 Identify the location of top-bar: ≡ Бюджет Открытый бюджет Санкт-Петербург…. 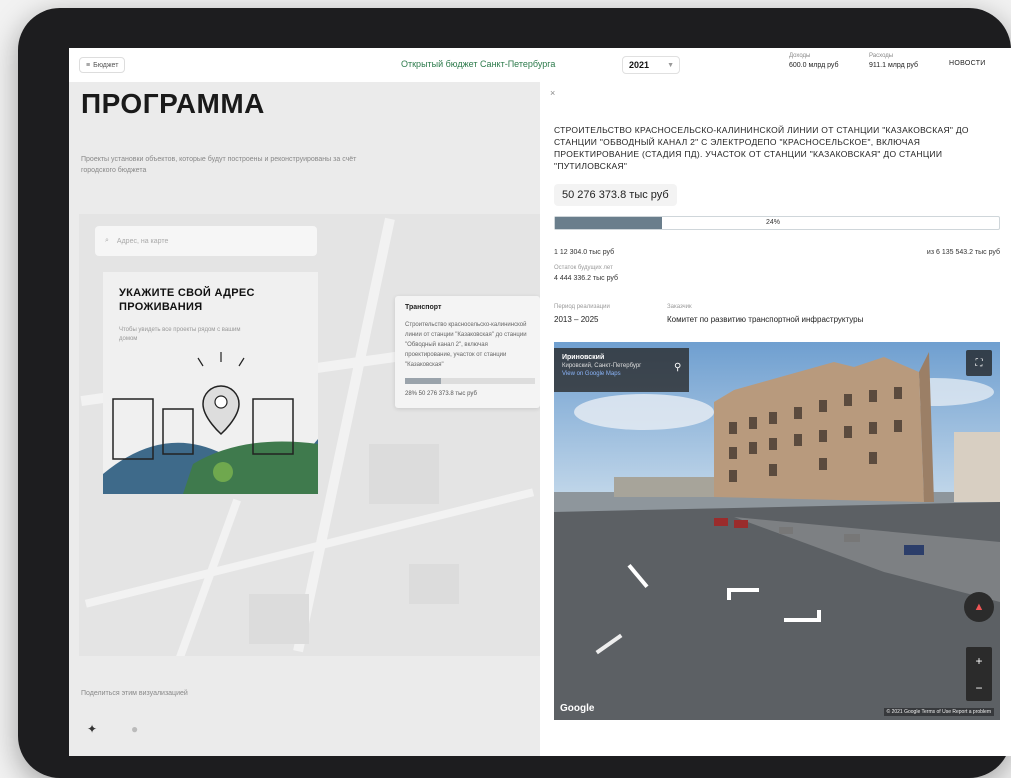
(540, 65).